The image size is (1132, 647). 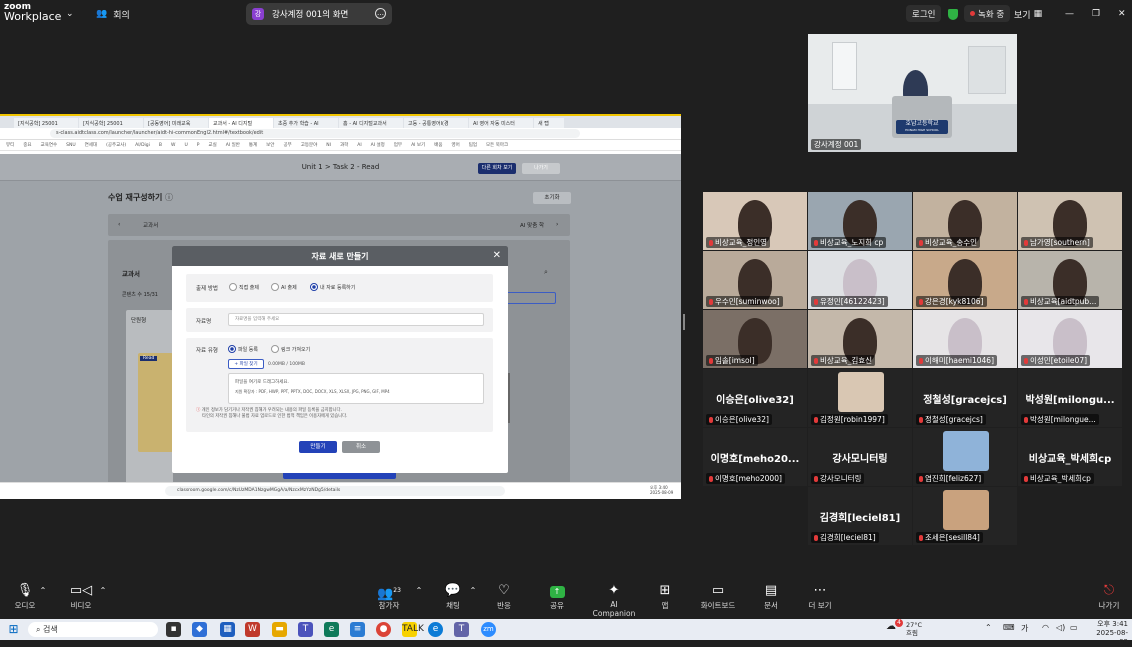 I want to click on scrollbar, so click(x=509, y=398).